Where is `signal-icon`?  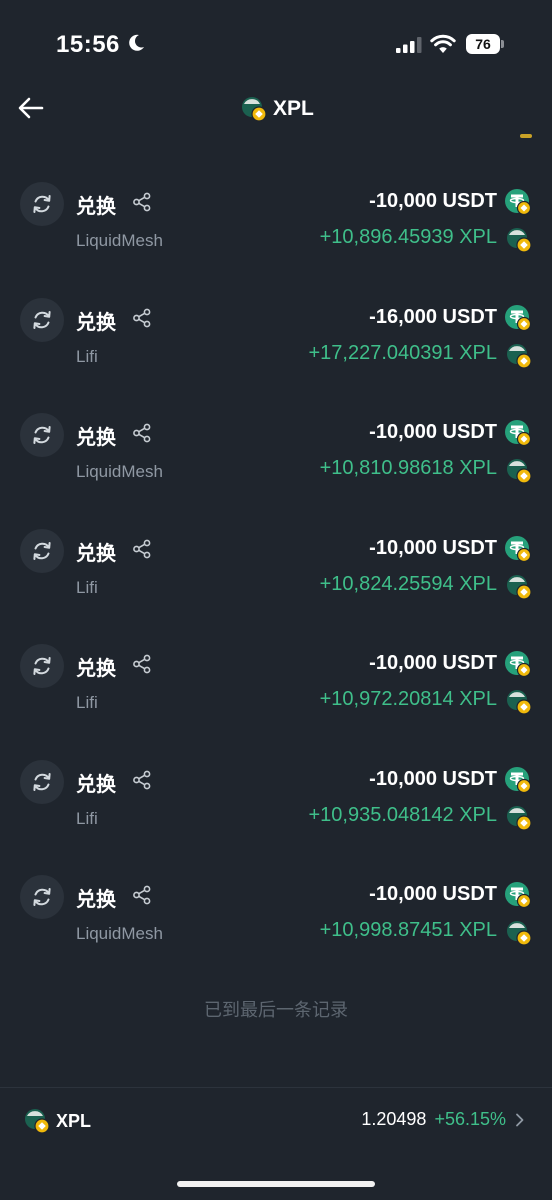
signal-icon is located at coordinates (409, 45).